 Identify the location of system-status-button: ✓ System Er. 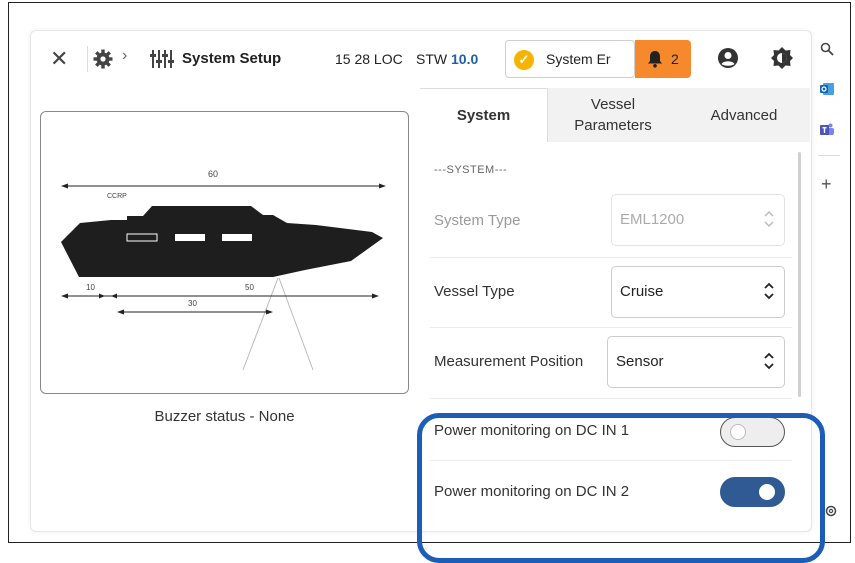
(570, 59).